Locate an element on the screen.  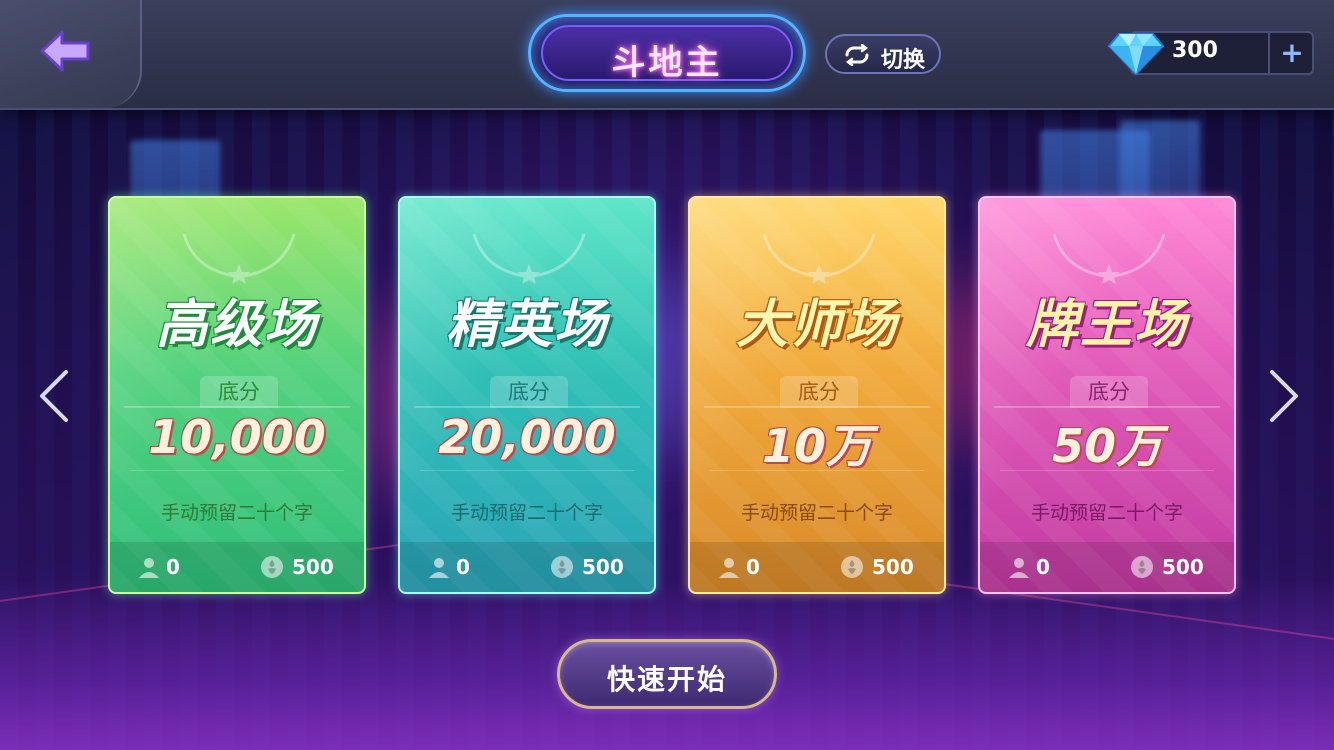
page-title: 斗地主 is located at coordinates (667, 63).